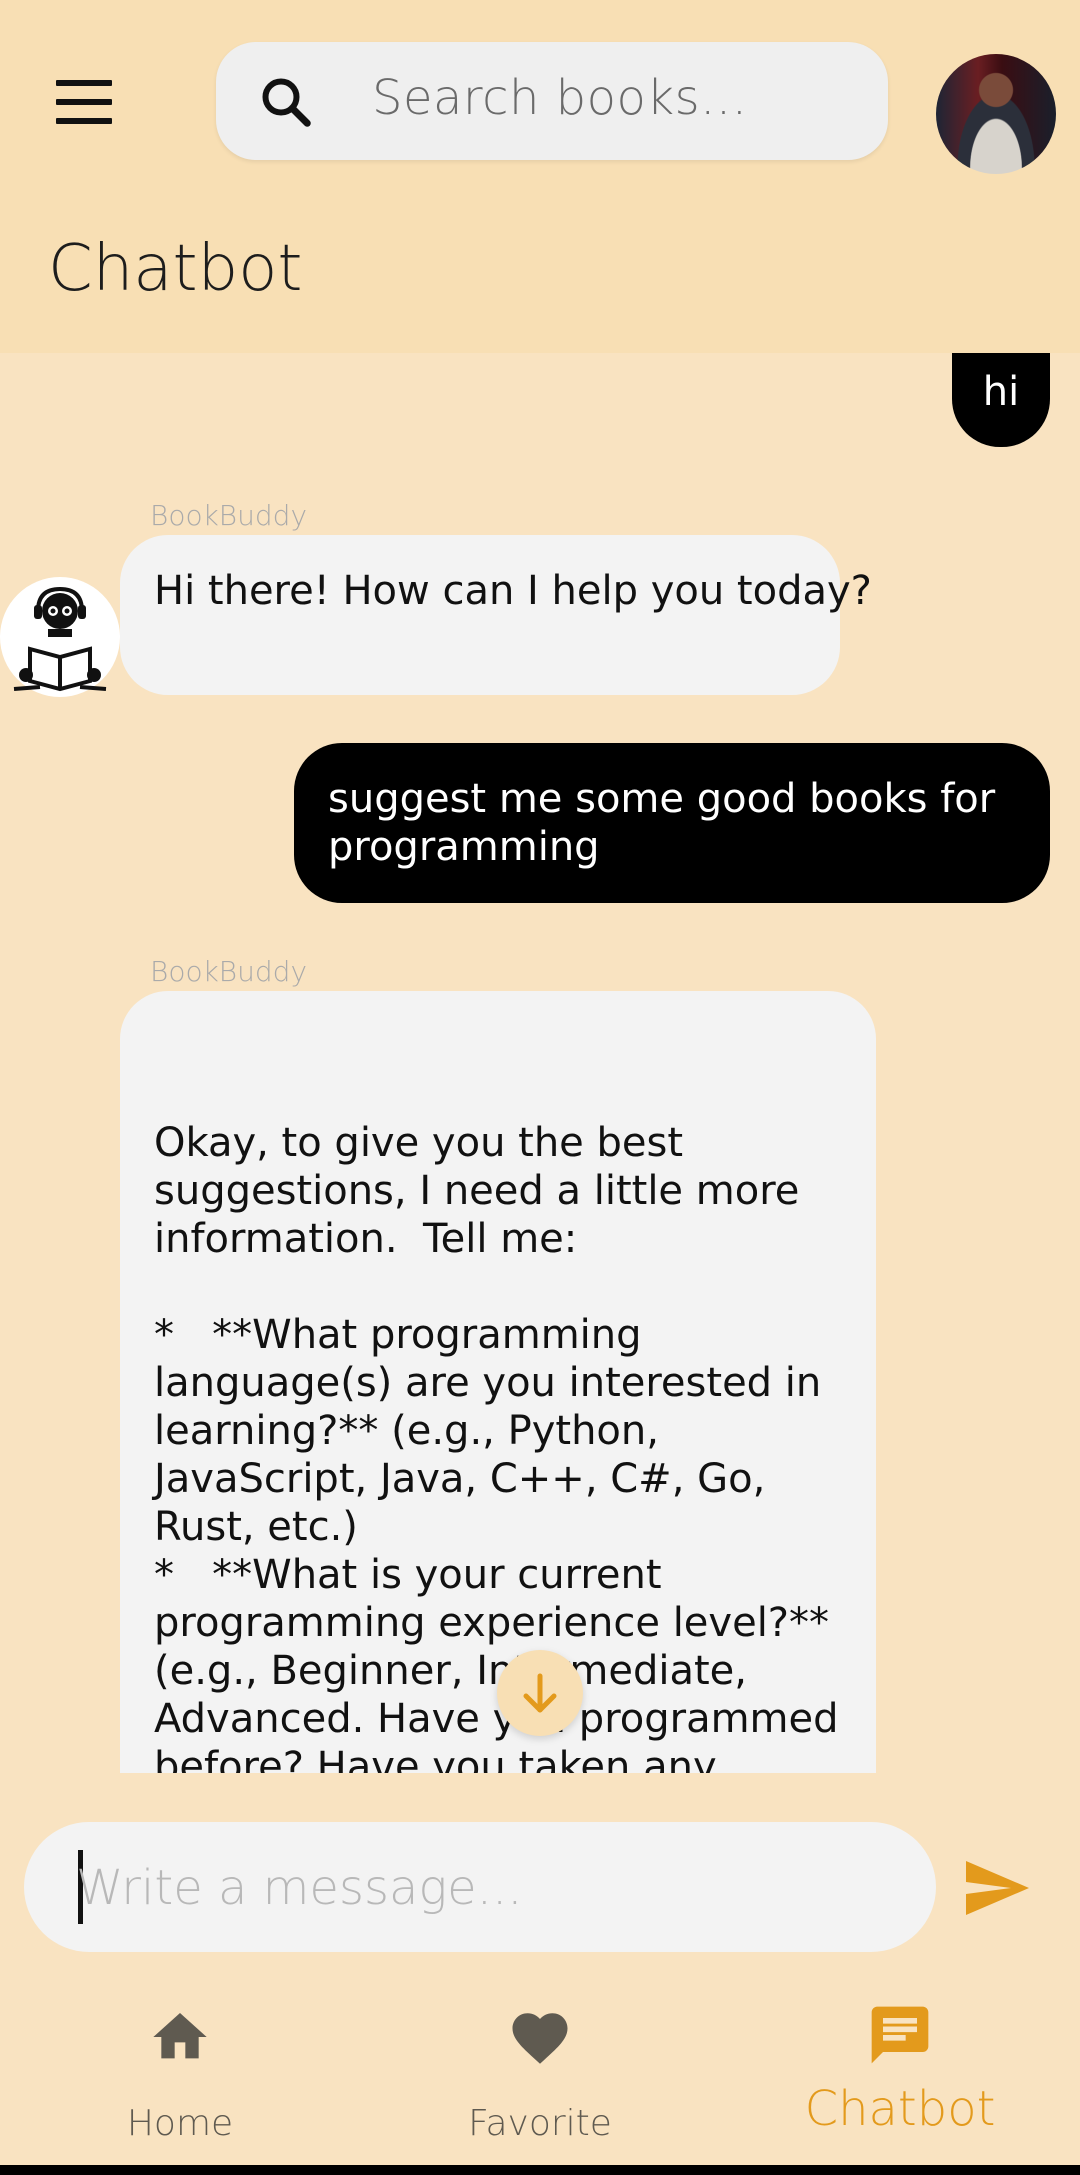 The height and width of the screenshot is (2175, 1080). Describe the element at coordinates (180, 2123) in the screenshot. I see `nav-label: Home` at that location.